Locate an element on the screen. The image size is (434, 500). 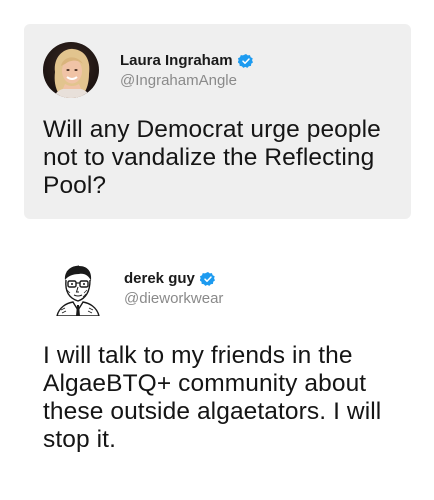
author-row: Laura Ingraham is located at coordinates (187, 60).